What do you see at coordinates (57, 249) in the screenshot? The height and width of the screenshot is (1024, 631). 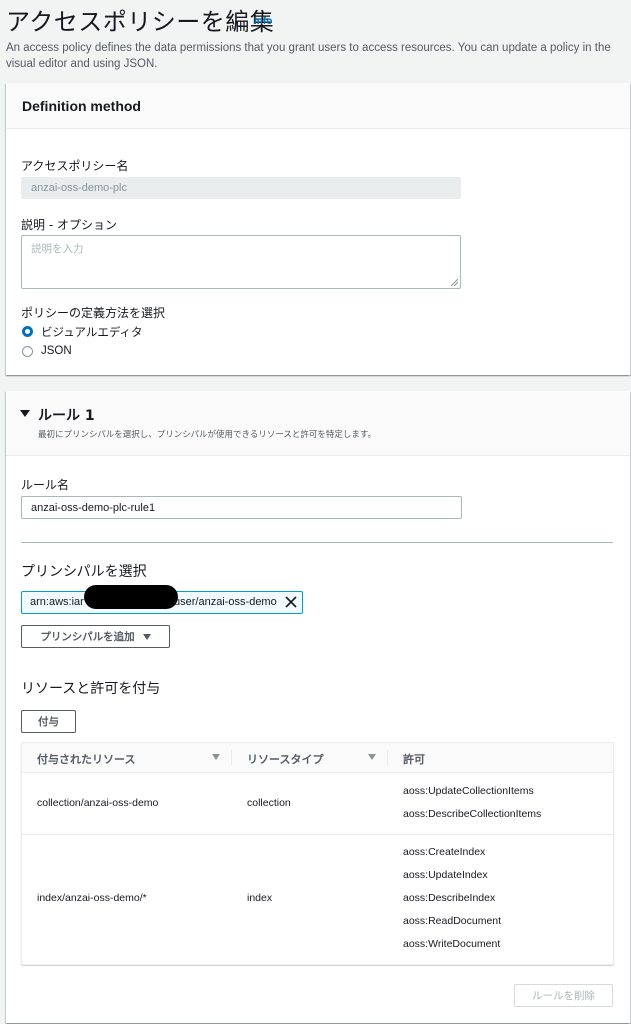 I see `description-placeholder: 説明を入力` at bounding box center [57, 249].